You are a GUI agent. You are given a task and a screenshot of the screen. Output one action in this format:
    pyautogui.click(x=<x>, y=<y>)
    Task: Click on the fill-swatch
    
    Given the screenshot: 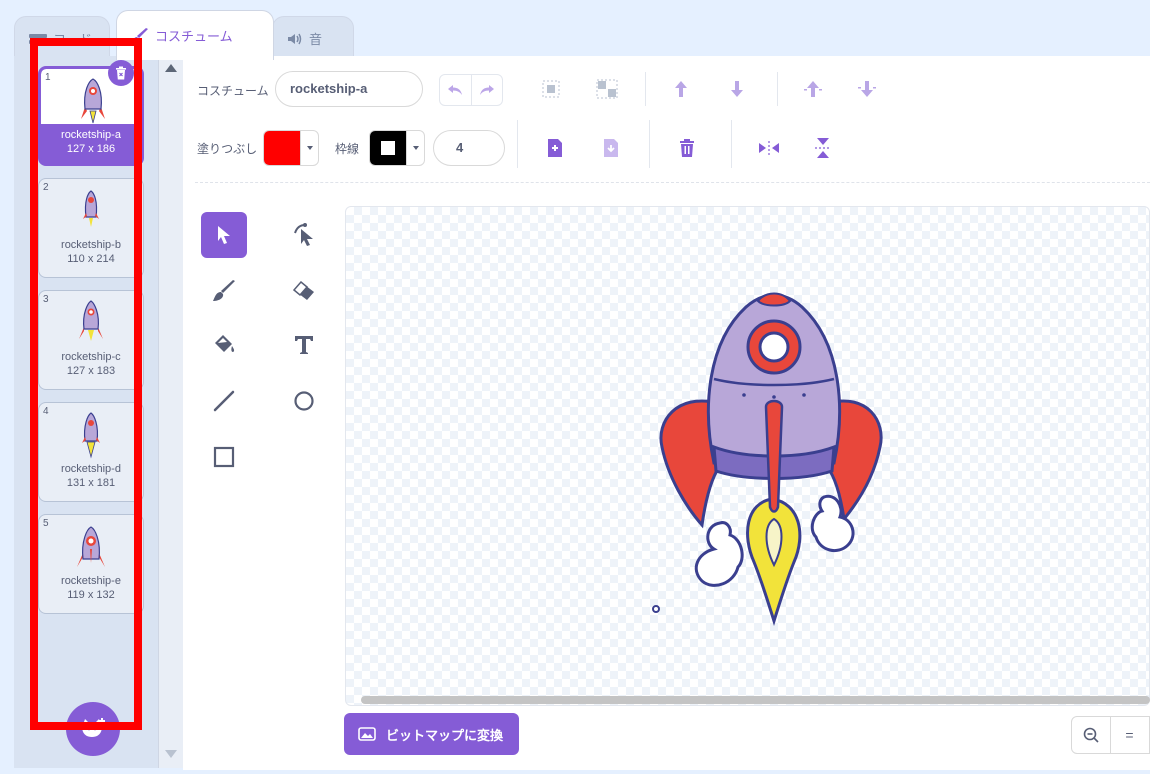 What is the action you would take?
    pyautogui.click(x=282, y=148)
    